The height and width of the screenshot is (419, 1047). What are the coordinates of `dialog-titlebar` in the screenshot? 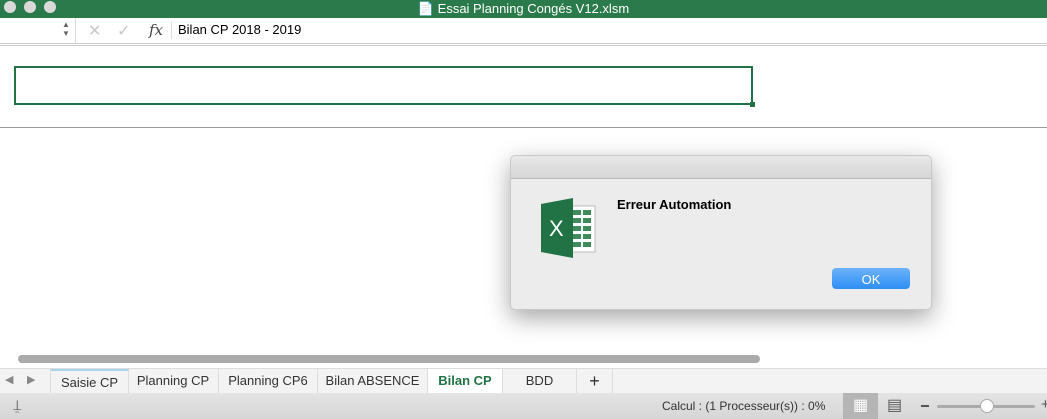 It's located at (721, 167).